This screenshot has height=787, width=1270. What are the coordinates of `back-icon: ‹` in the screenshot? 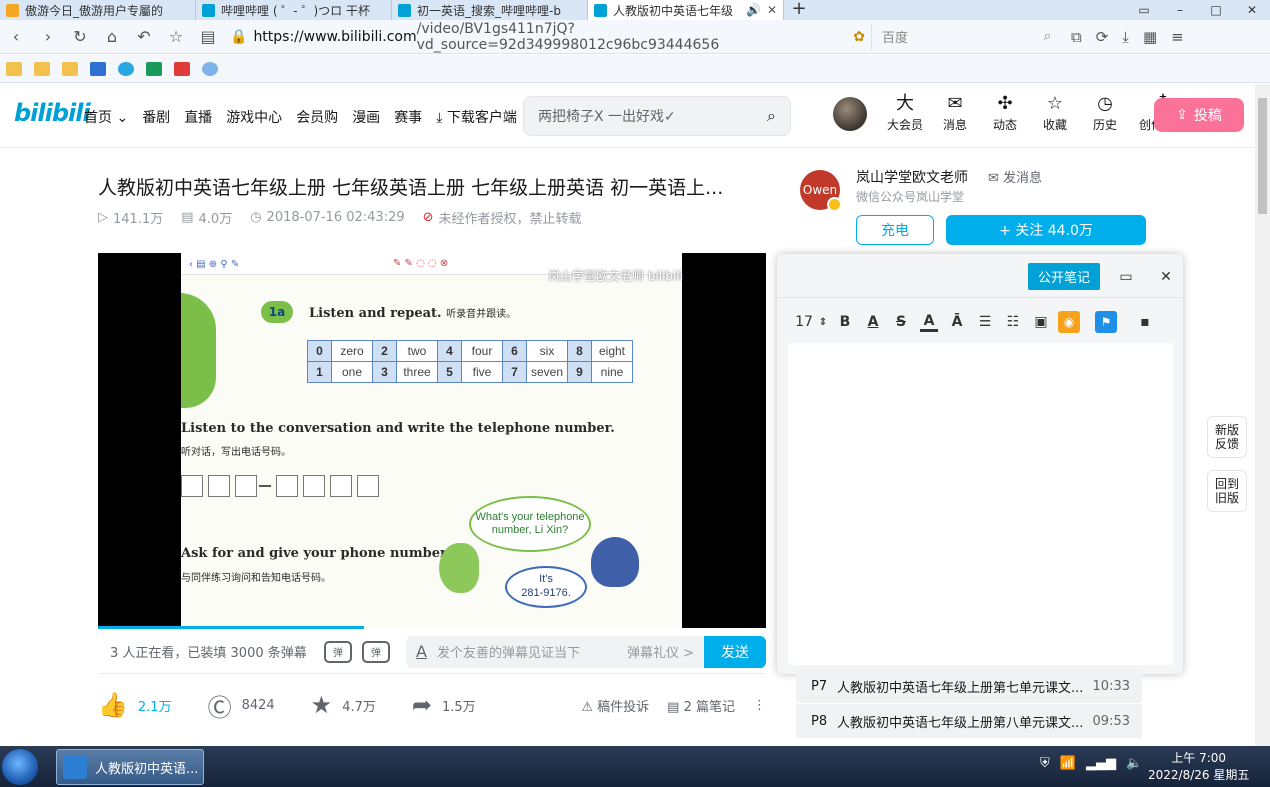 It's located at (16, 36).